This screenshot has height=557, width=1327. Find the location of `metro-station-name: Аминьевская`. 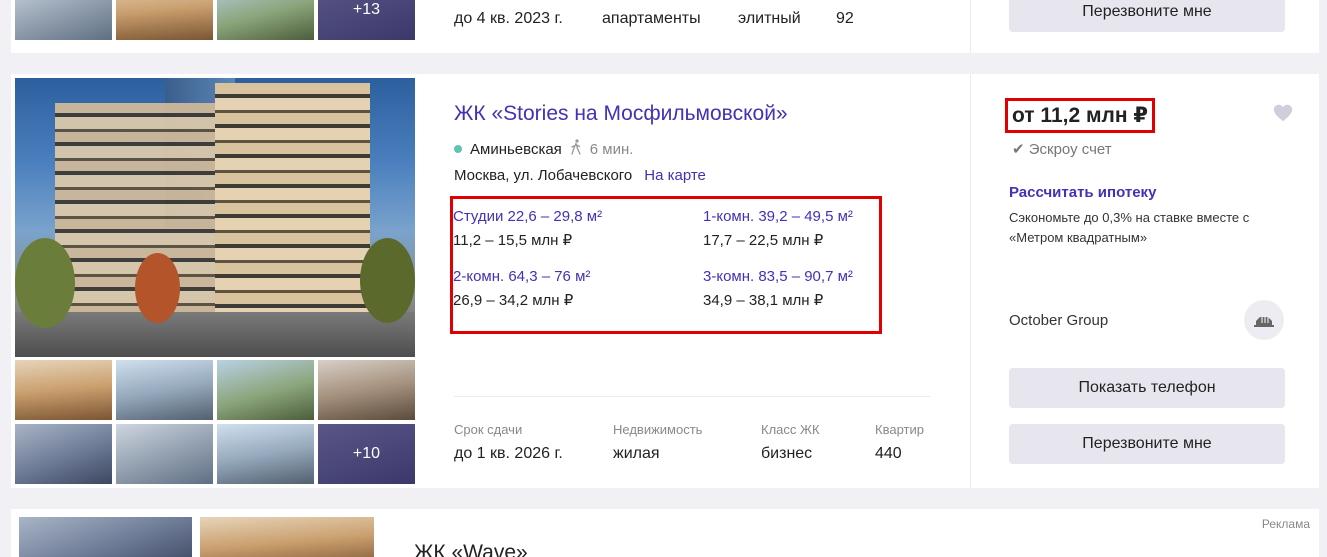

metro-station-name: Аминьевская is located at coordinates (516, 149).